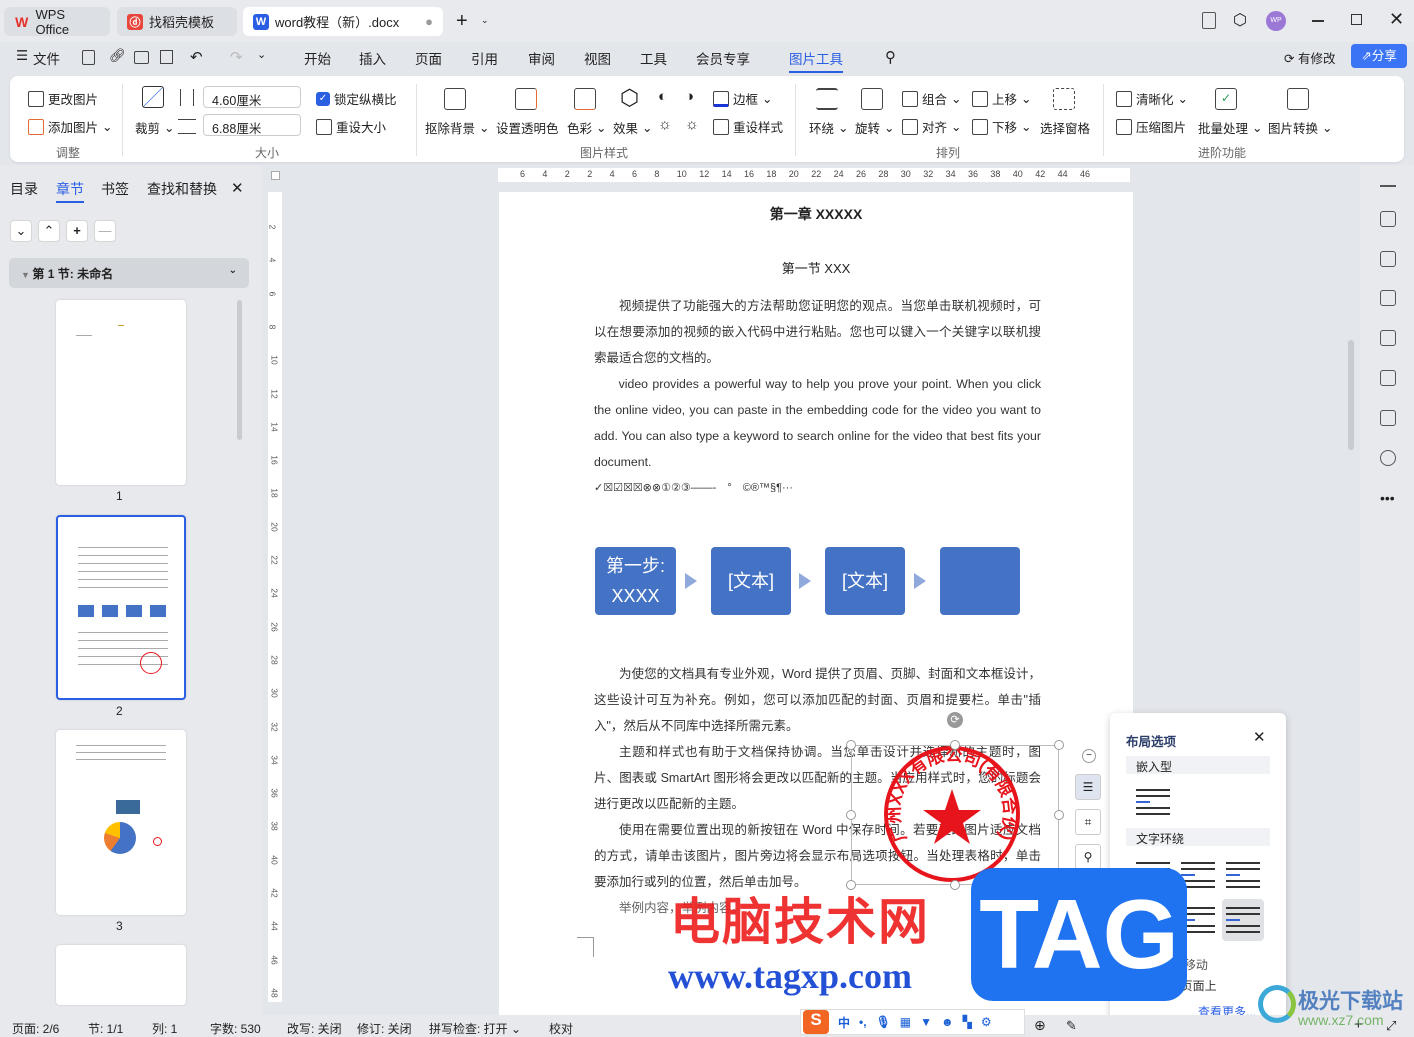  I want to click on add-section-icon: +, so click(77, 231).